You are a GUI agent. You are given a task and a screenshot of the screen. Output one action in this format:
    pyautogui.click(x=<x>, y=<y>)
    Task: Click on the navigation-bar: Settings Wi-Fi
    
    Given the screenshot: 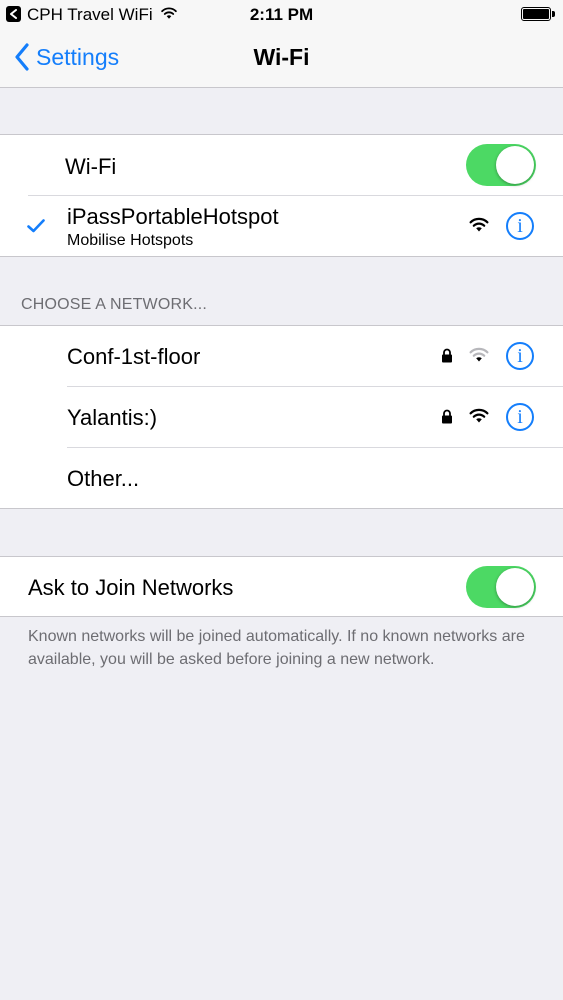 What is the action you would take?
    pyautogui.click(x=281, y=59)
    